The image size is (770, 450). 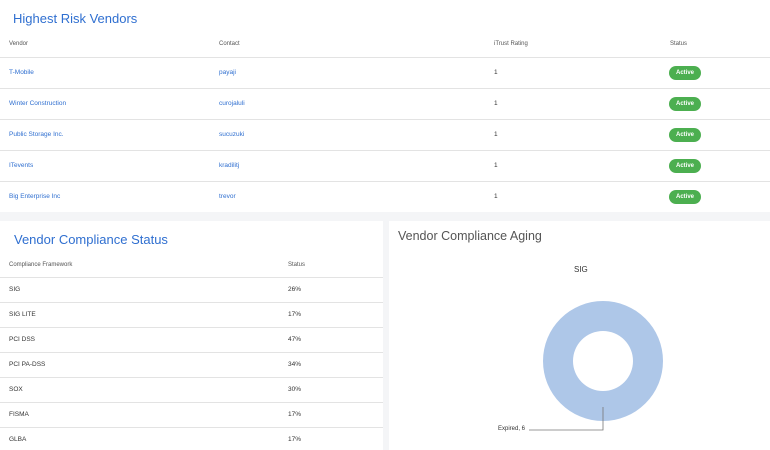 What do you see at coordinates (22, 314) in the screenshot?
I see `framework-name: SIG LITE` at bounding box center [22, 314].